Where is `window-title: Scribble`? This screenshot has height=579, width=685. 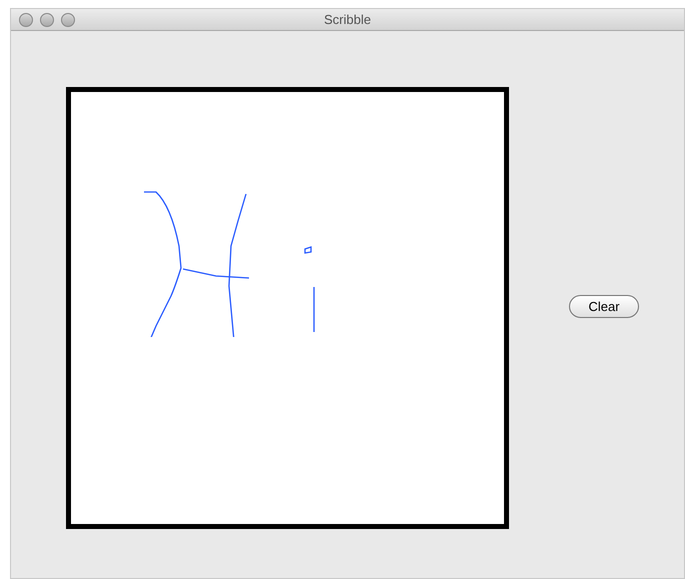 window-title: Scribble is located at coordinates (347, 19).